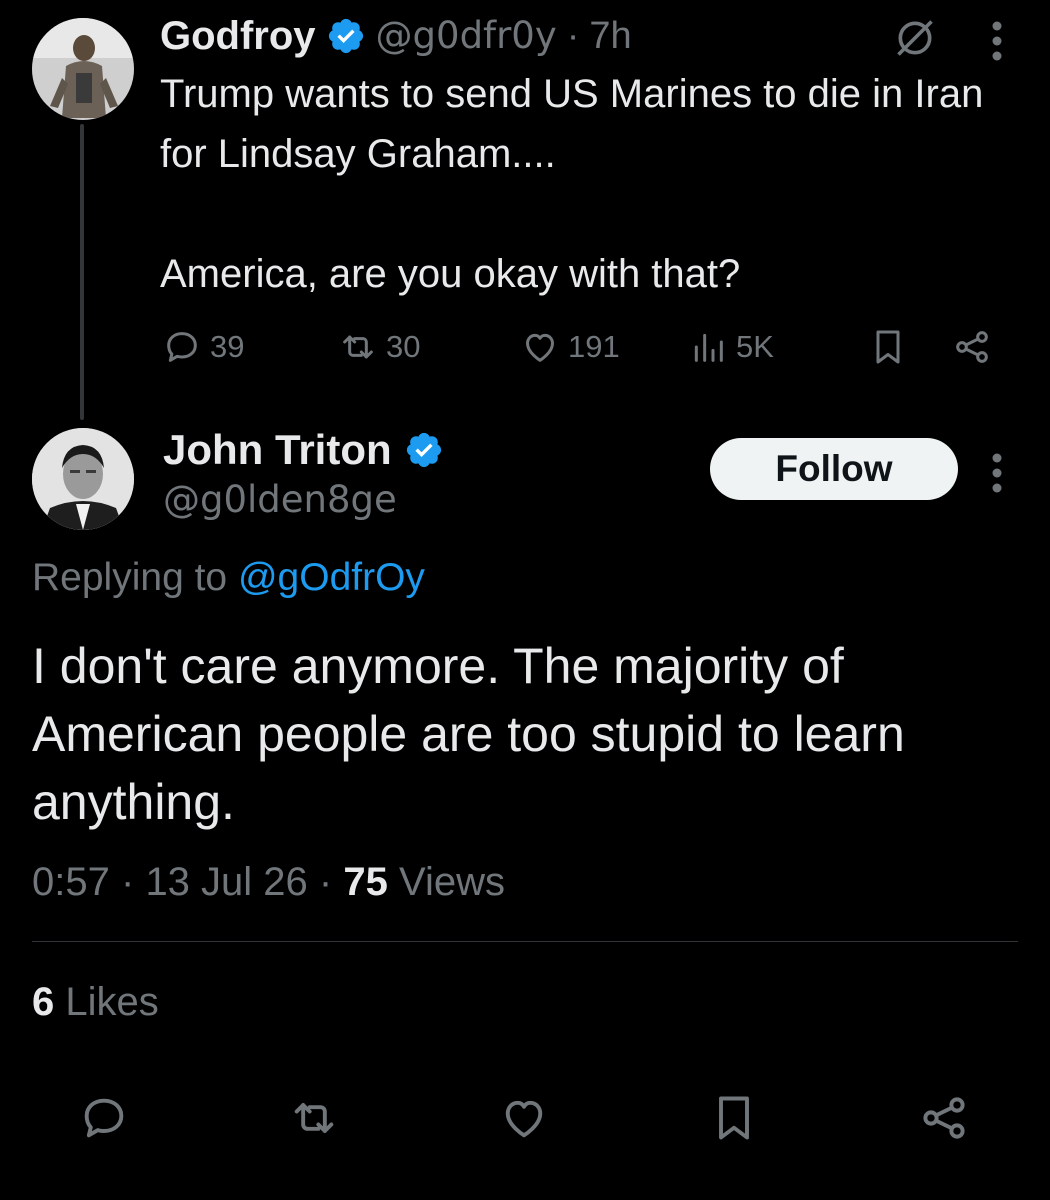 This screenshot has width=1050, height=1200. What do you see at coordinates (610, 36) in the screenshot?
I see `parent-timestamp: 7h` at bounding box center [610, 36].